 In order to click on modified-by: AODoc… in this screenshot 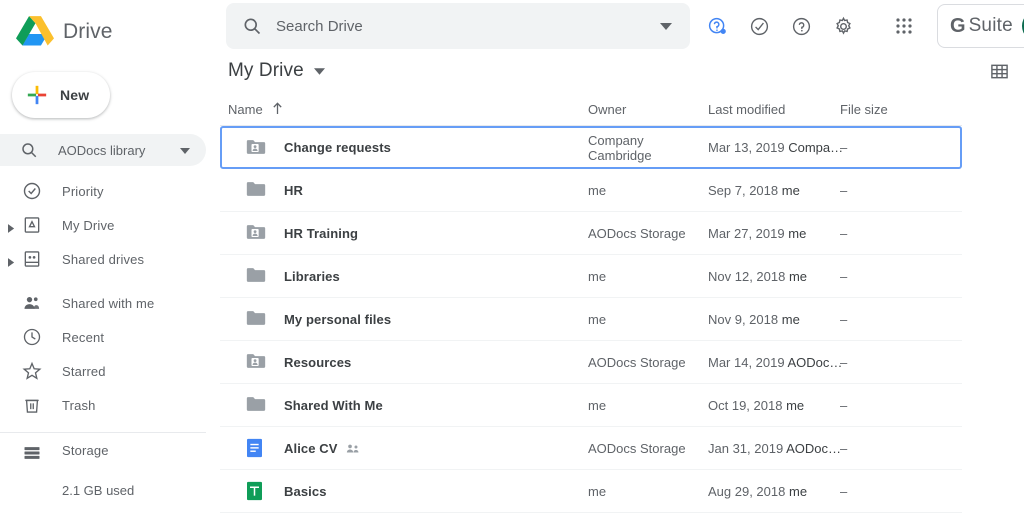, I will do `click(815, 362)`.